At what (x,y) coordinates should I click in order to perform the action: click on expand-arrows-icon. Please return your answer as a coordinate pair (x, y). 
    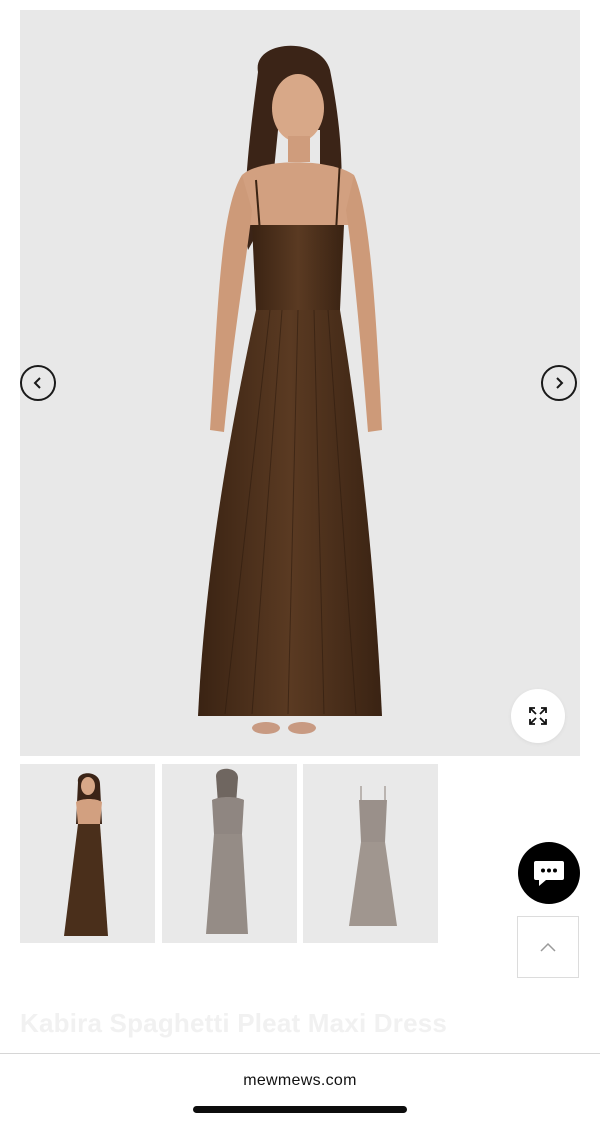
    Looking at the image, I should click on (538, 716).